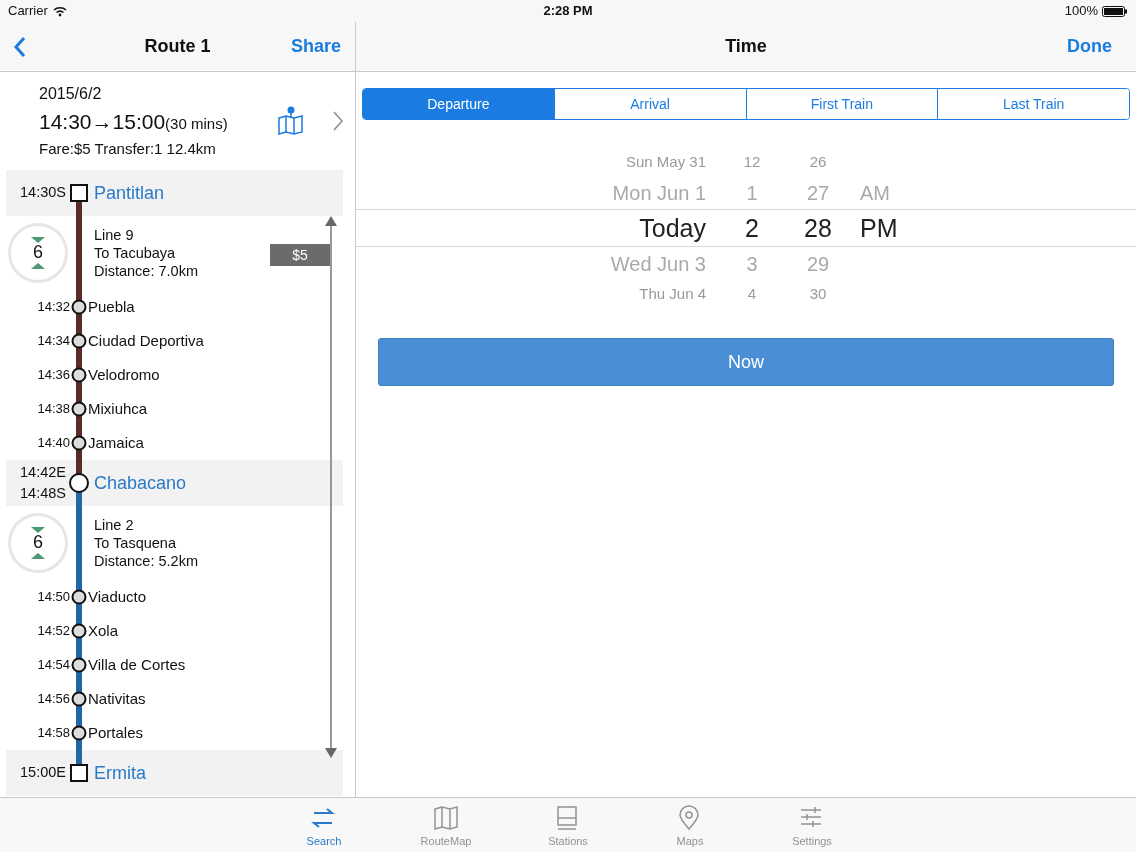  What do you see at coordinates (214, 193) in the screenshot?
I see `station-name: Pantitlan` at bounding box center [214, 193].